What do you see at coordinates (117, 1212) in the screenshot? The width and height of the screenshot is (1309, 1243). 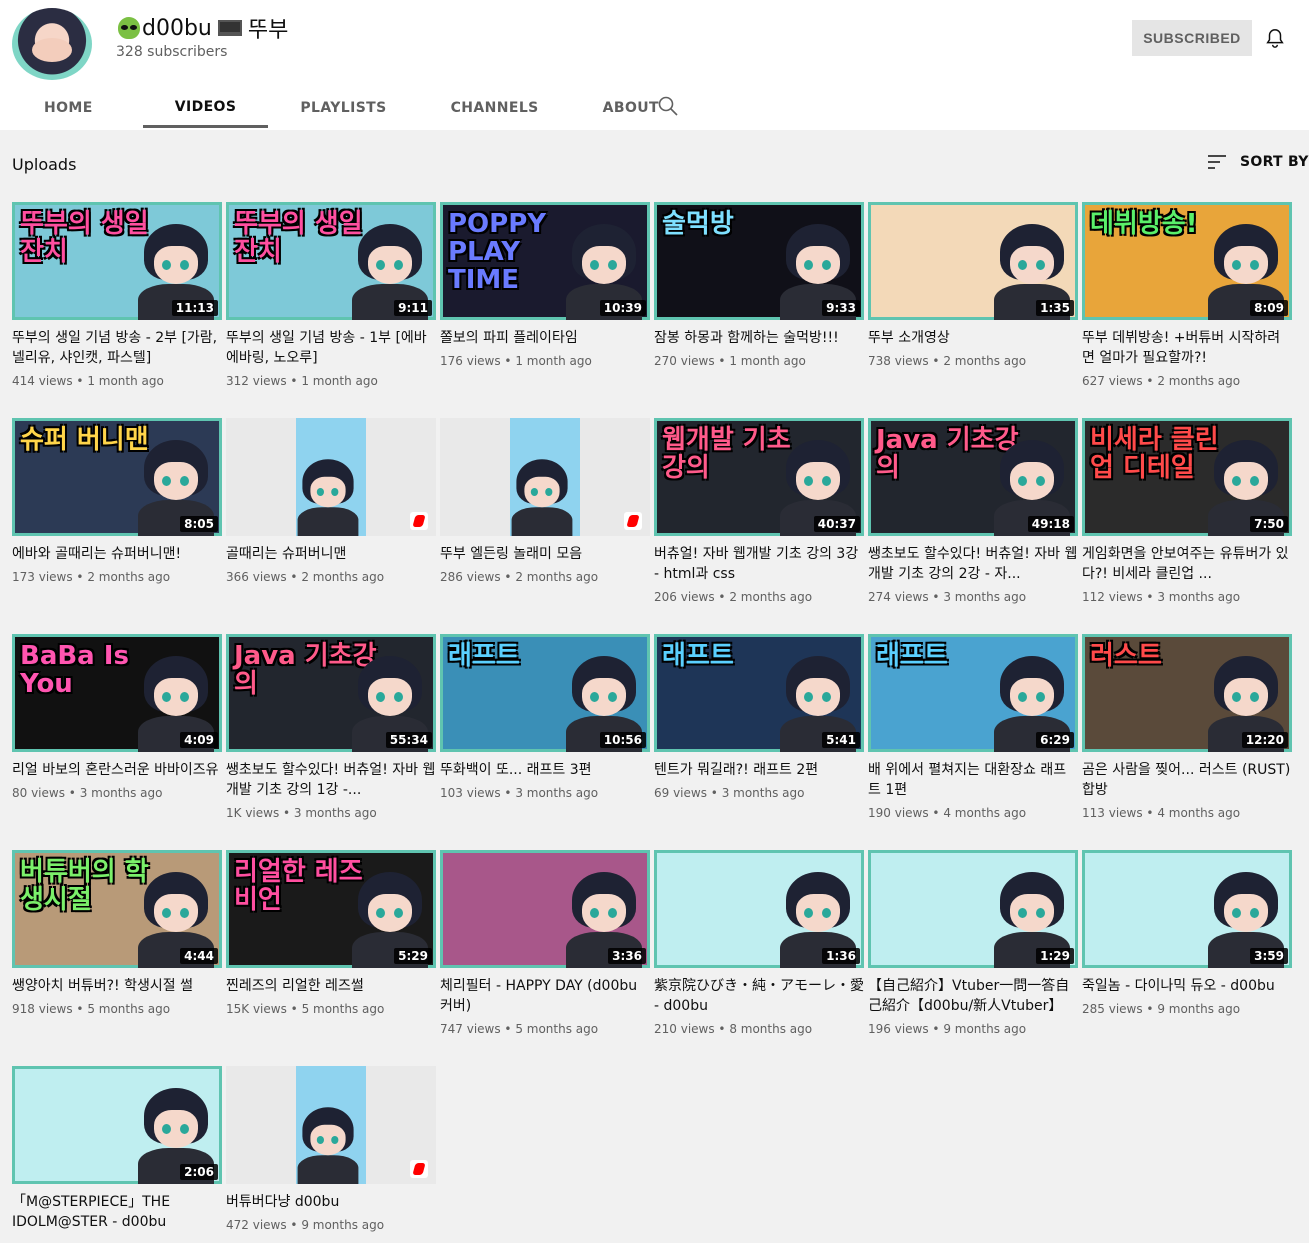 I see `video-title: 「M@STERPIECE」THE IDOLM@STER - d00bu` at bounding box center [117, 1212].